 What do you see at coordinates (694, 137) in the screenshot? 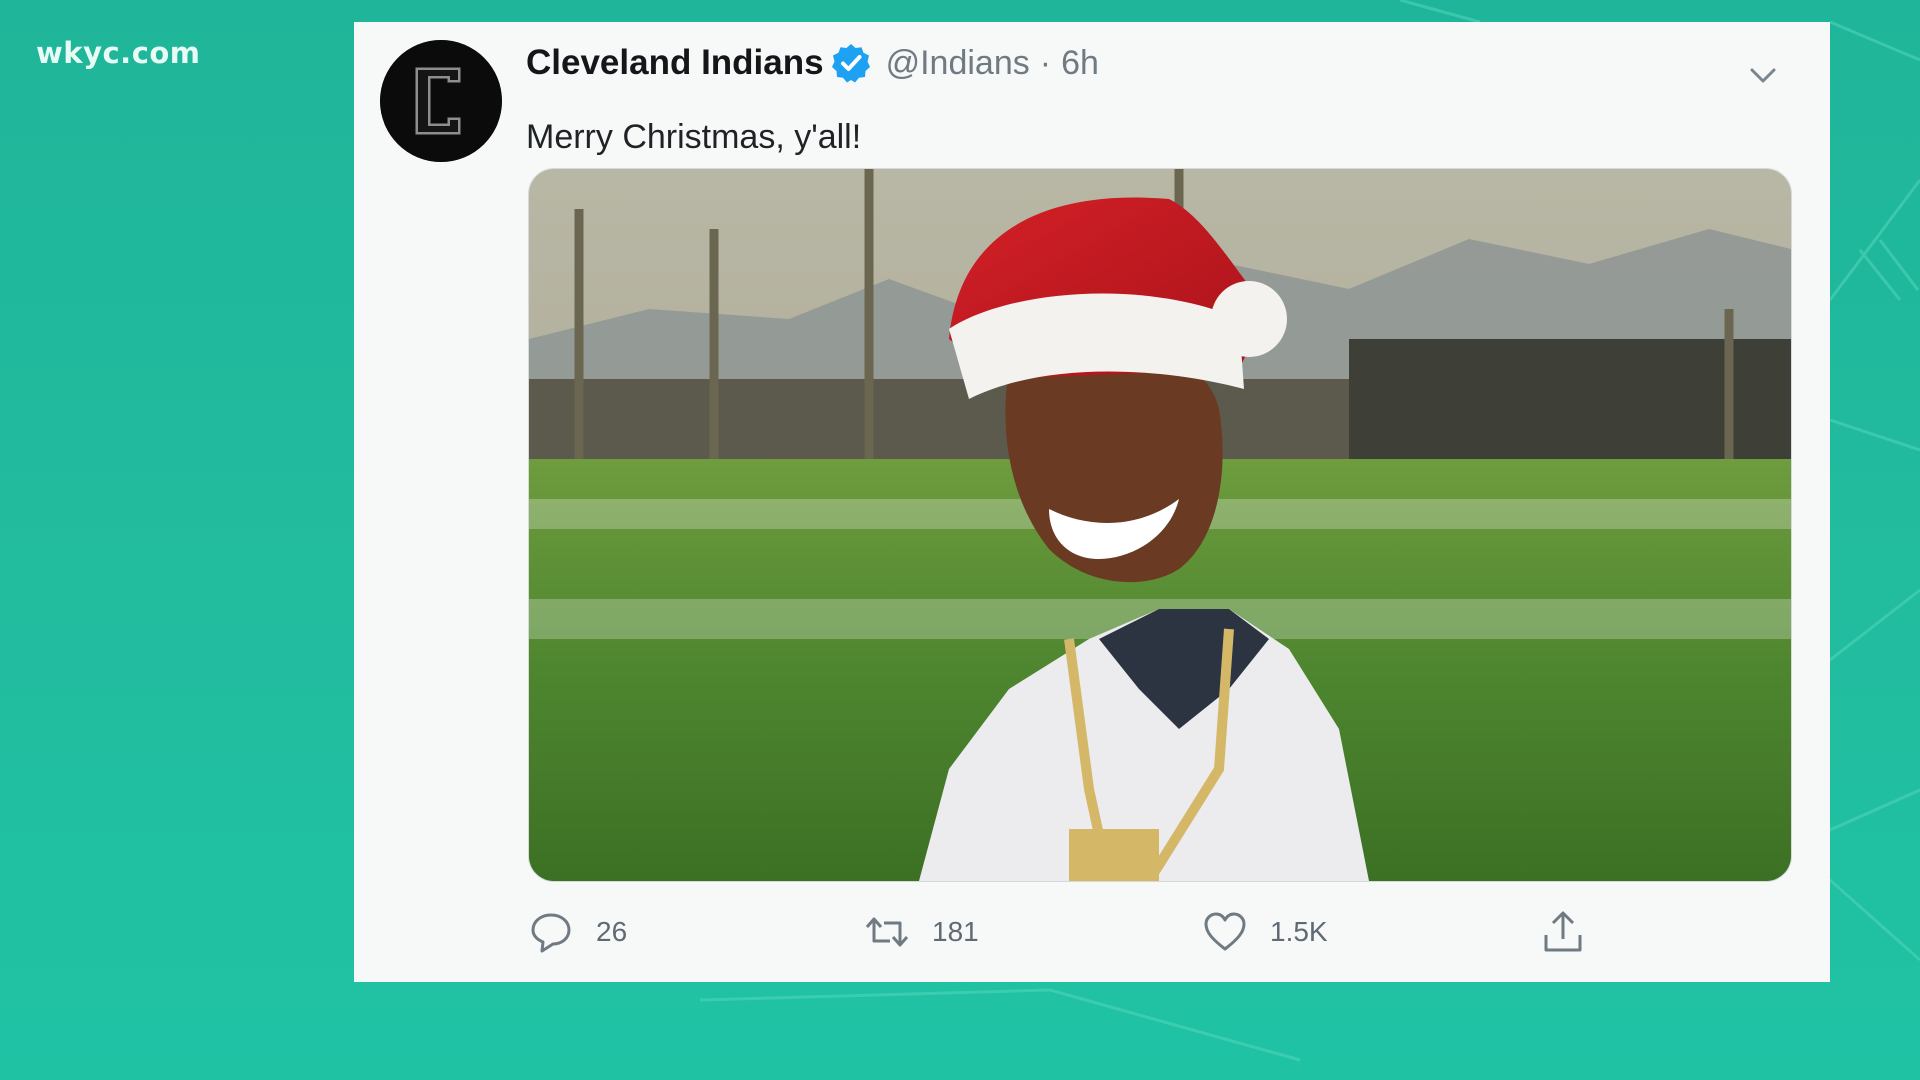
I see `tweet-text: Merry Christmas, y'all!` at bounding box center [694, 137].